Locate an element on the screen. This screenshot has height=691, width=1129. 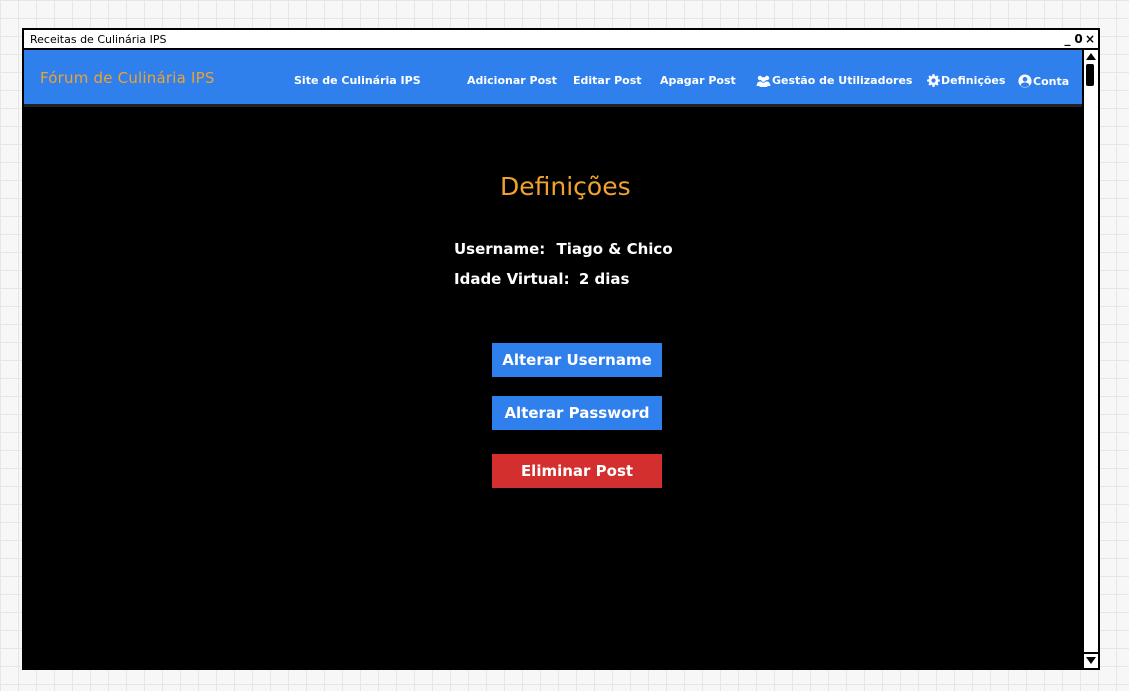
username-row: Username: Tiago & Chico is located at coordinates (563, 249).